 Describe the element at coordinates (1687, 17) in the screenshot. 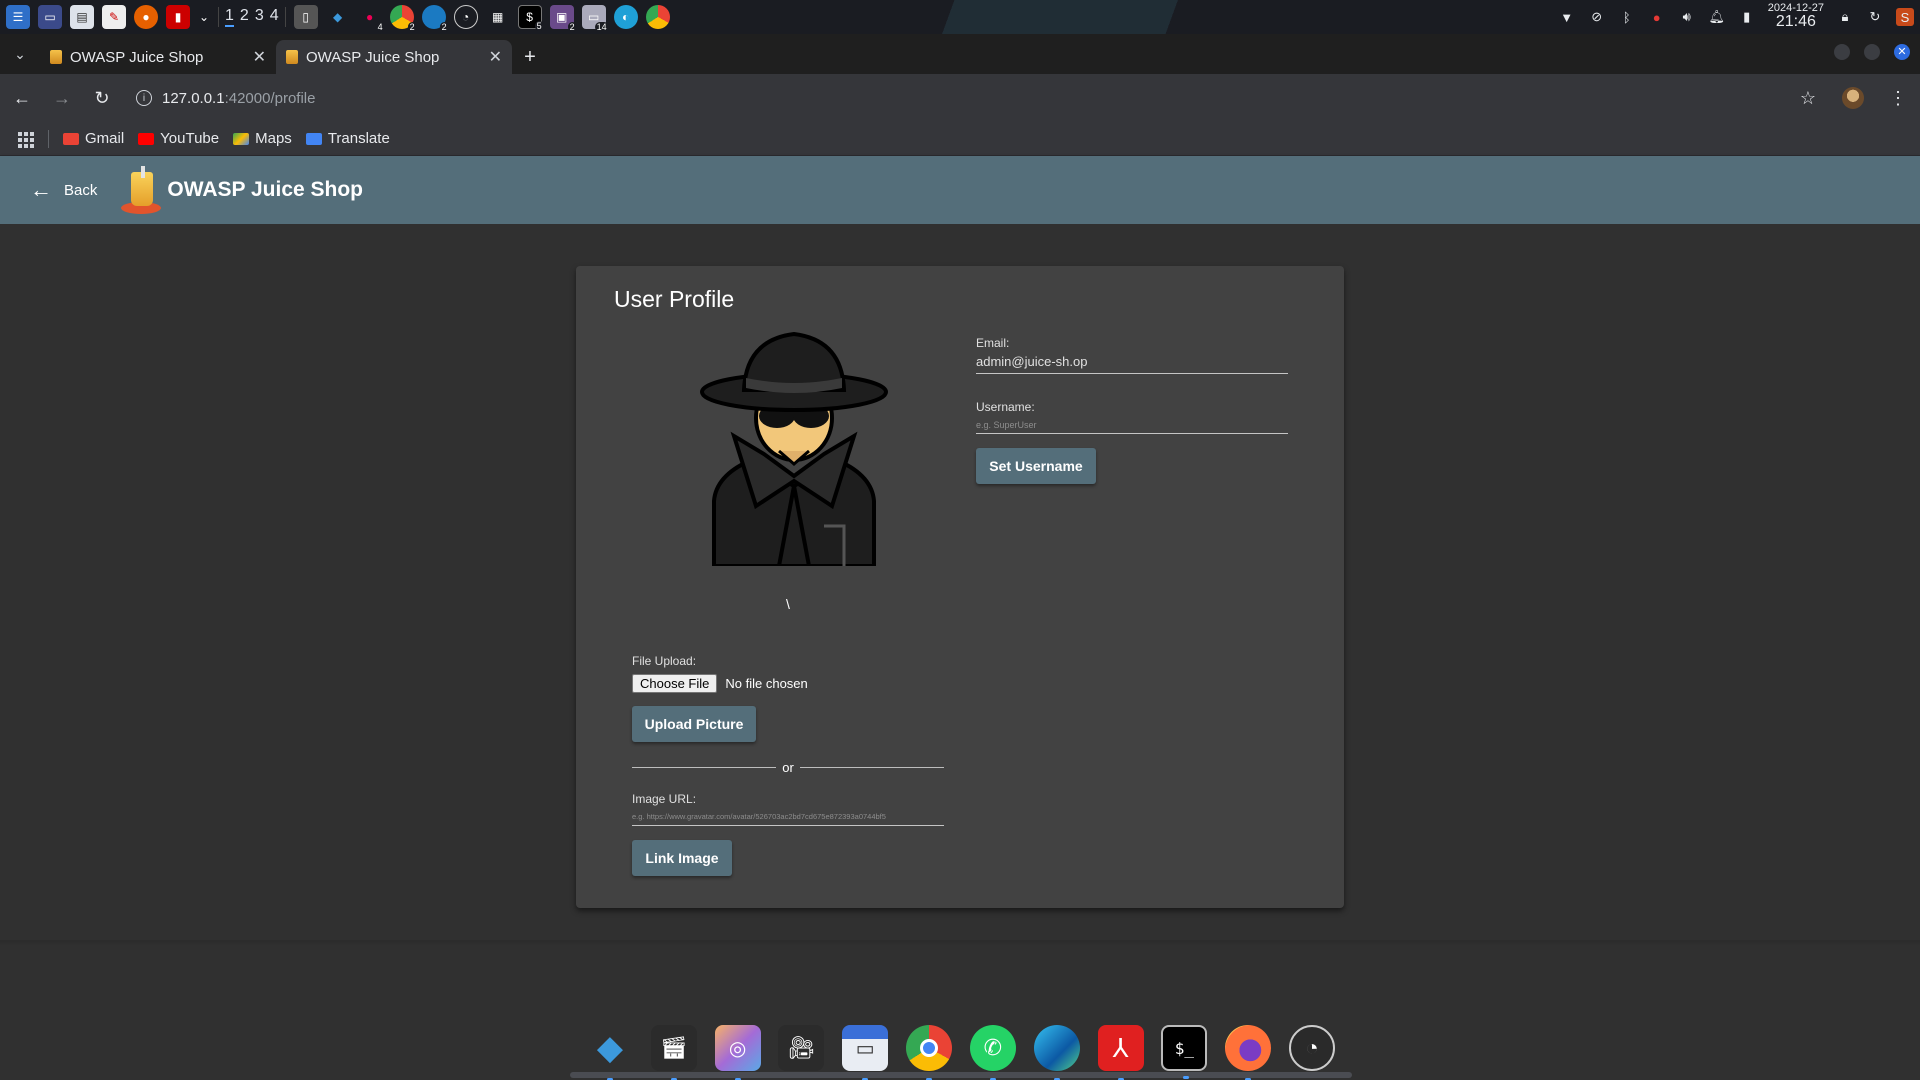

I see `volume-icon: 🔊︎` at that location.